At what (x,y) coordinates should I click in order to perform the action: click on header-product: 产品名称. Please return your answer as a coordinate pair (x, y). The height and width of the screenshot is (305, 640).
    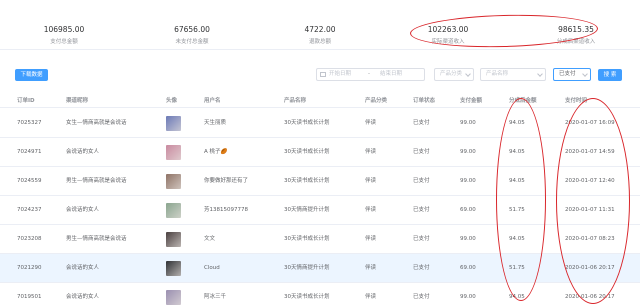
    Looking at the image, I should click on (295, 101).